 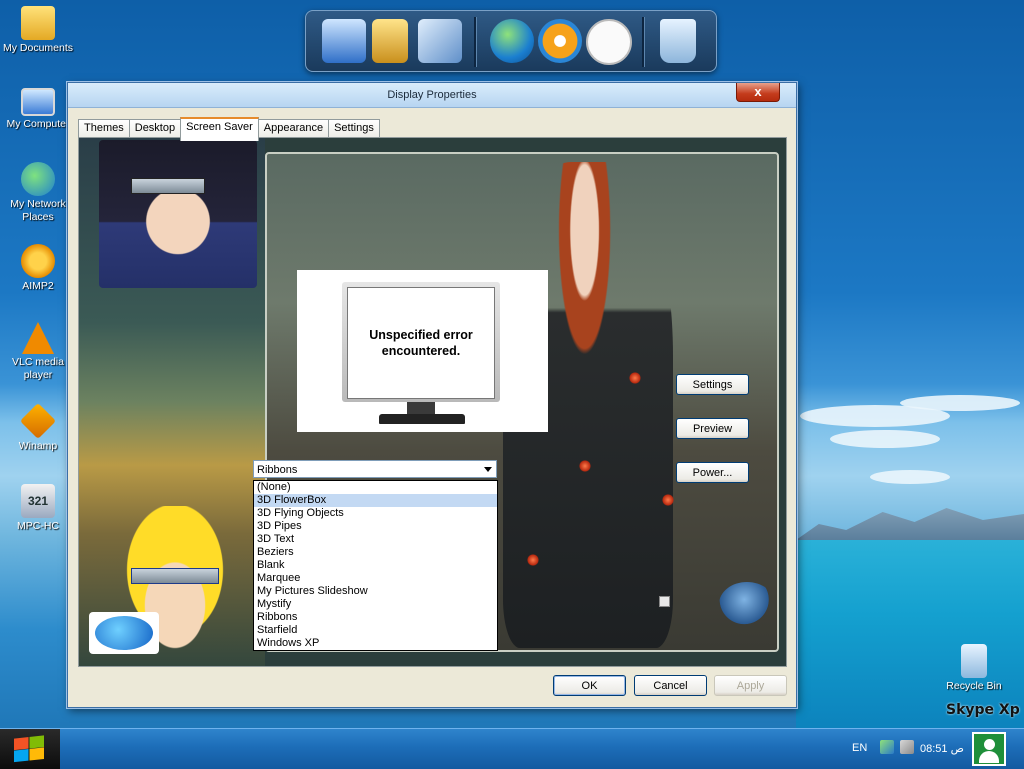 I want to click on globe-icon, so click(x=512, y=41).